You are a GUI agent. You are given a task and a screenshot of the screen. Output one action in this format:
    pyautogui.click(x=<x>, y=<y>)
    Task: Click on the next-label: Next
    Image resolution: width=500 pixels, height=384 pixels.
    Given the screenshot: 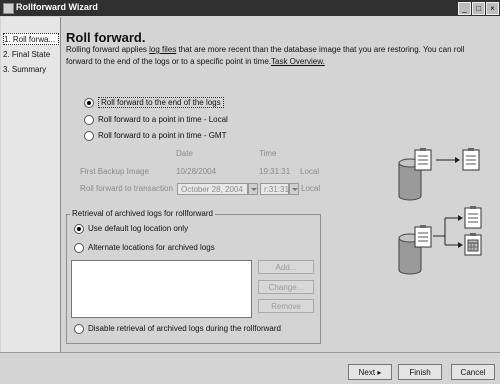 What is the action you would take?
    pyautogui.click(x=367, y=372)
    